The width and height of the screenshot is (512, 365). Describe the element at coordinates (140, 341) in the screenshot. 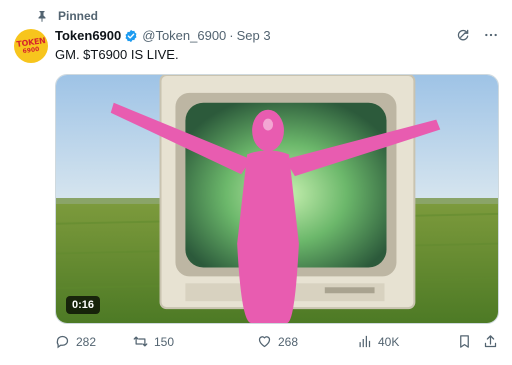

I see `repost-icon` at that location.